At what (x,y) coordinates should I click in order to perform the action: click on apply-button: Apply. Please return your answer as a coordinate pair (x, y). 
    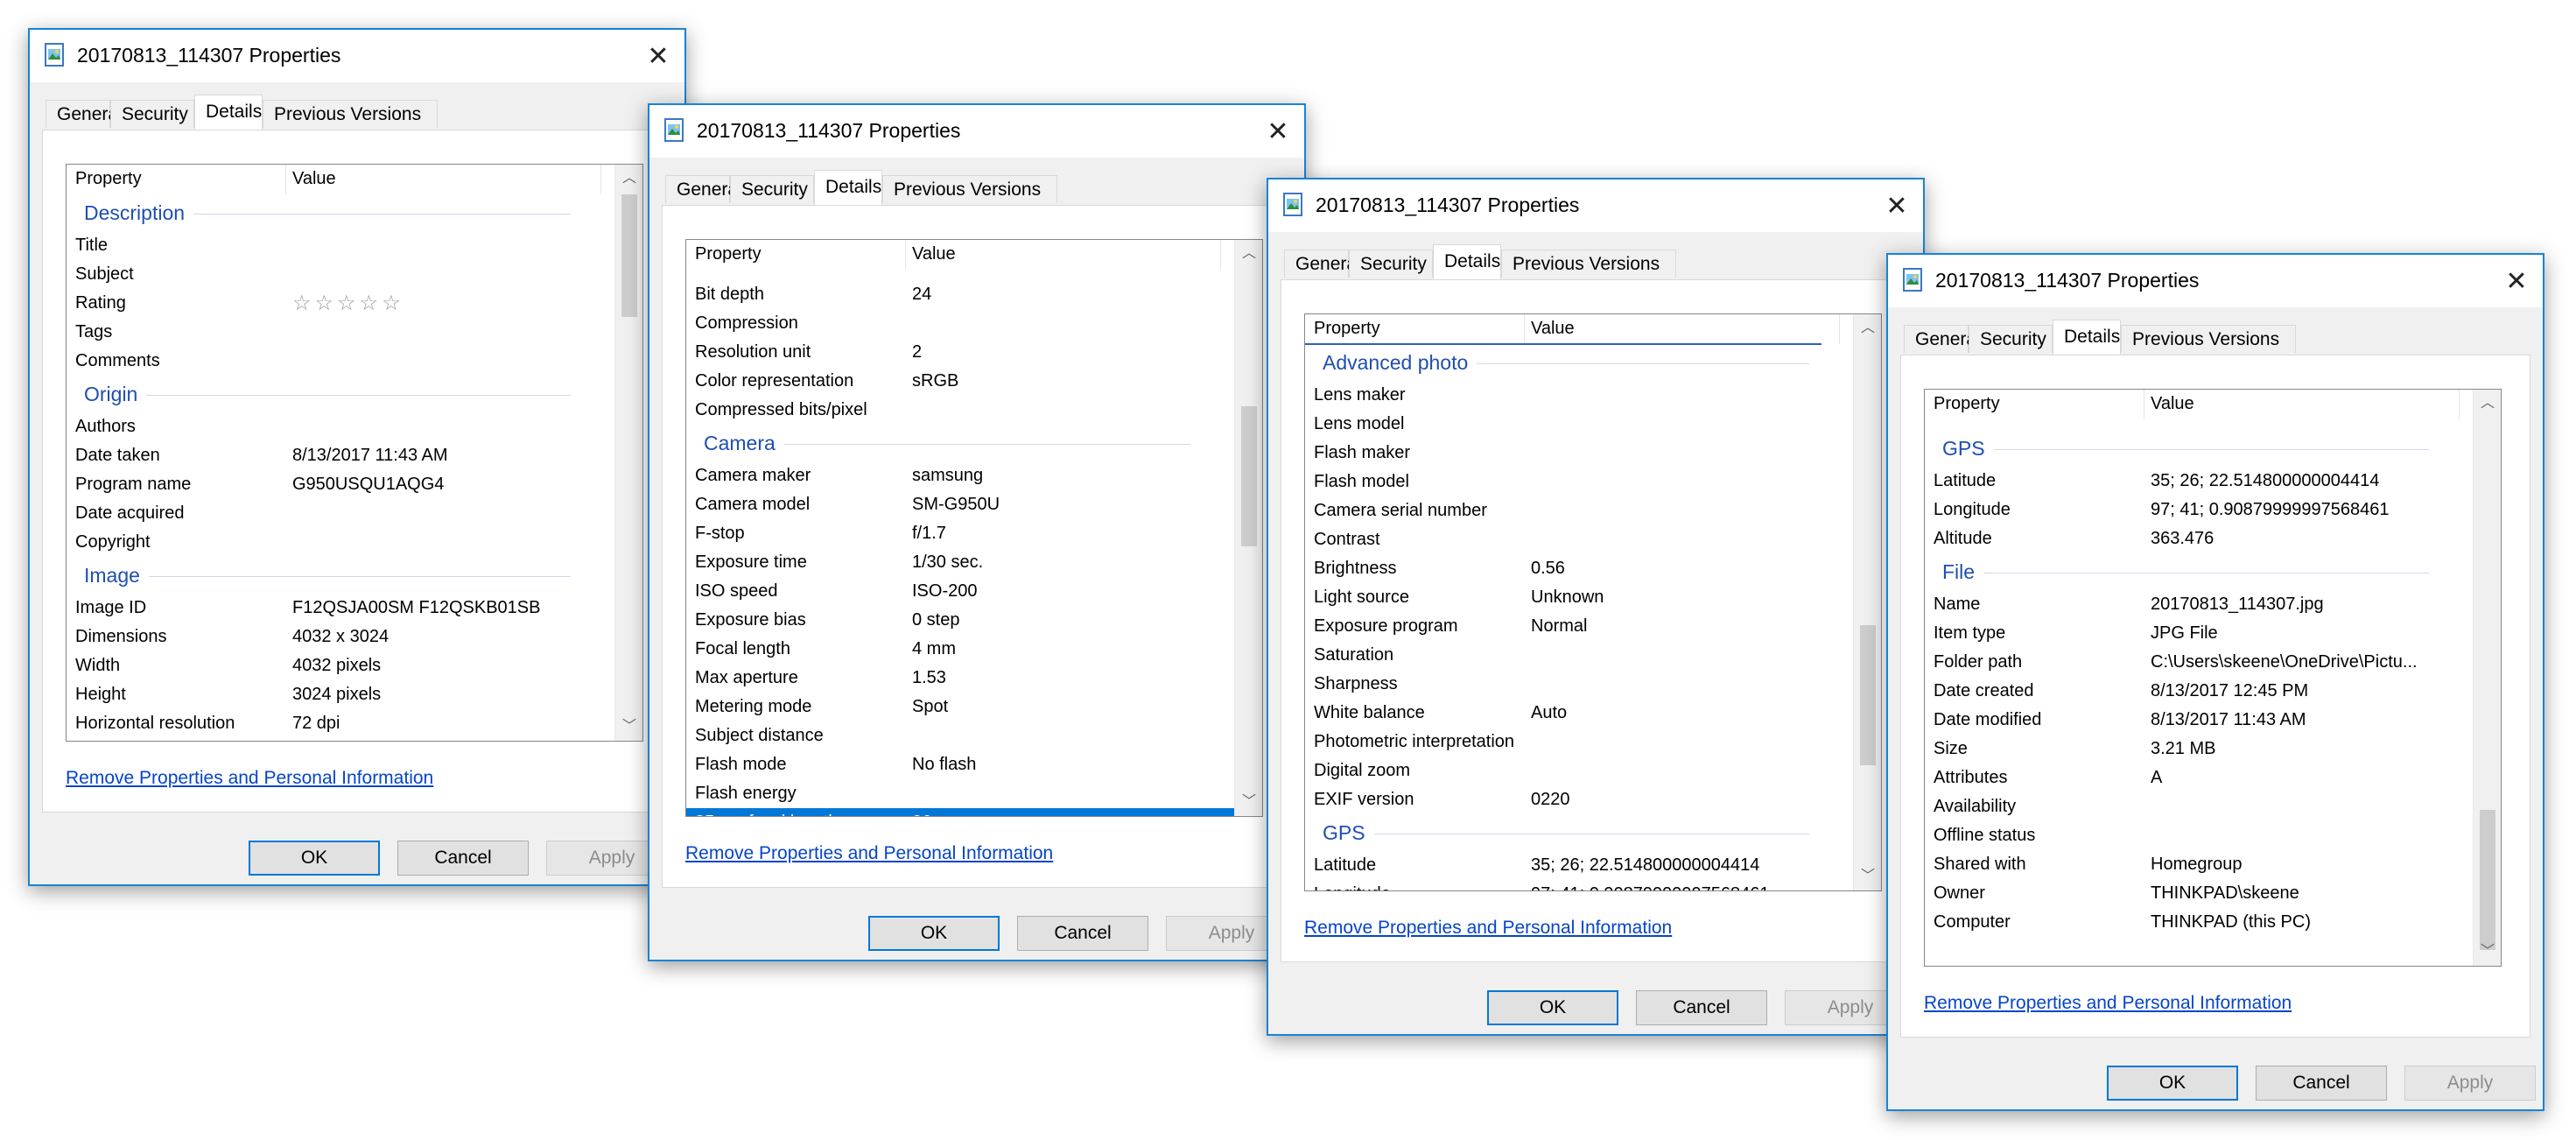
    Looking at the image, I should click on (2470, 1083).